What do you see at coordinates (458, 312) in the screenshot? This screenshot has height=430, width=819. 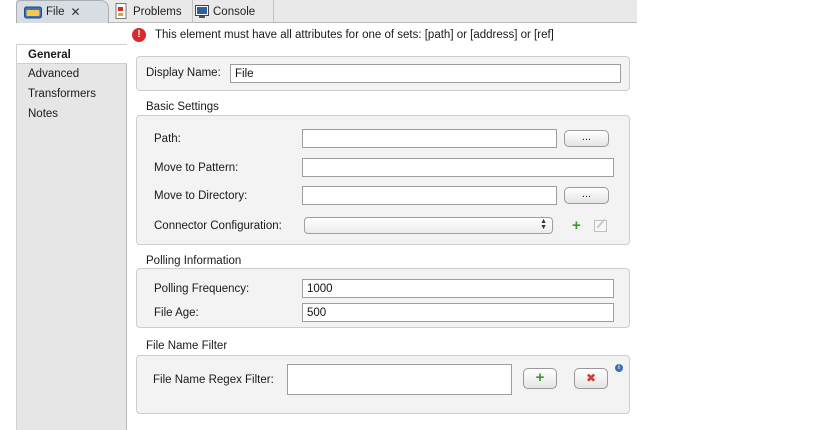 I see `file-age-input` at bounding box center [458, 312].